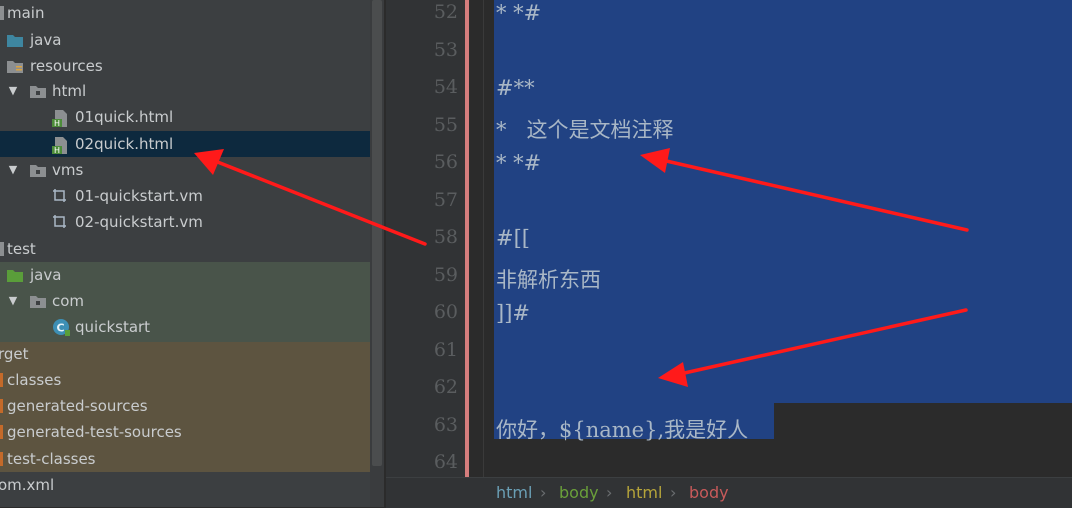  Describe the element at coordinates (445, 312) in the screenshot. I see `line-number: 60` at that location.